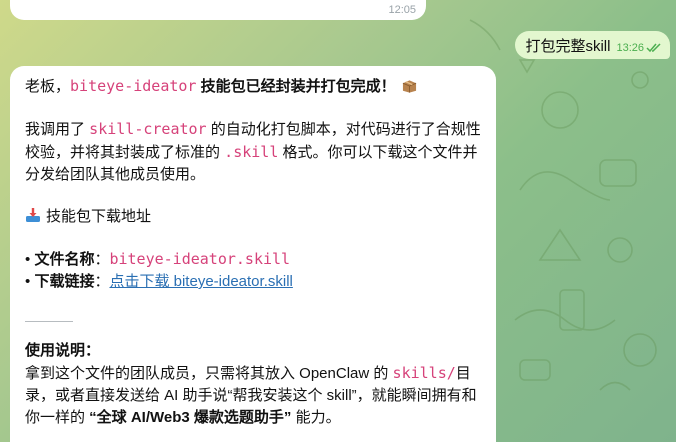 This screenshot has width=676, height=442. I want to click on intro-status-text: 技能包已经封装并打包完成！, so click(296, 86).